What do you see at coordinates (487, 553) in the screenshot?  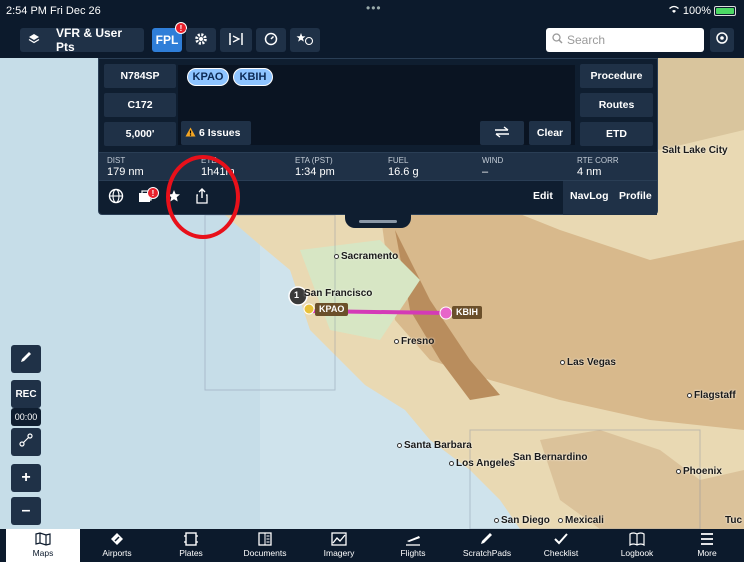 I see `tab-label: ScratchPads` at bounding box center [487, 553].